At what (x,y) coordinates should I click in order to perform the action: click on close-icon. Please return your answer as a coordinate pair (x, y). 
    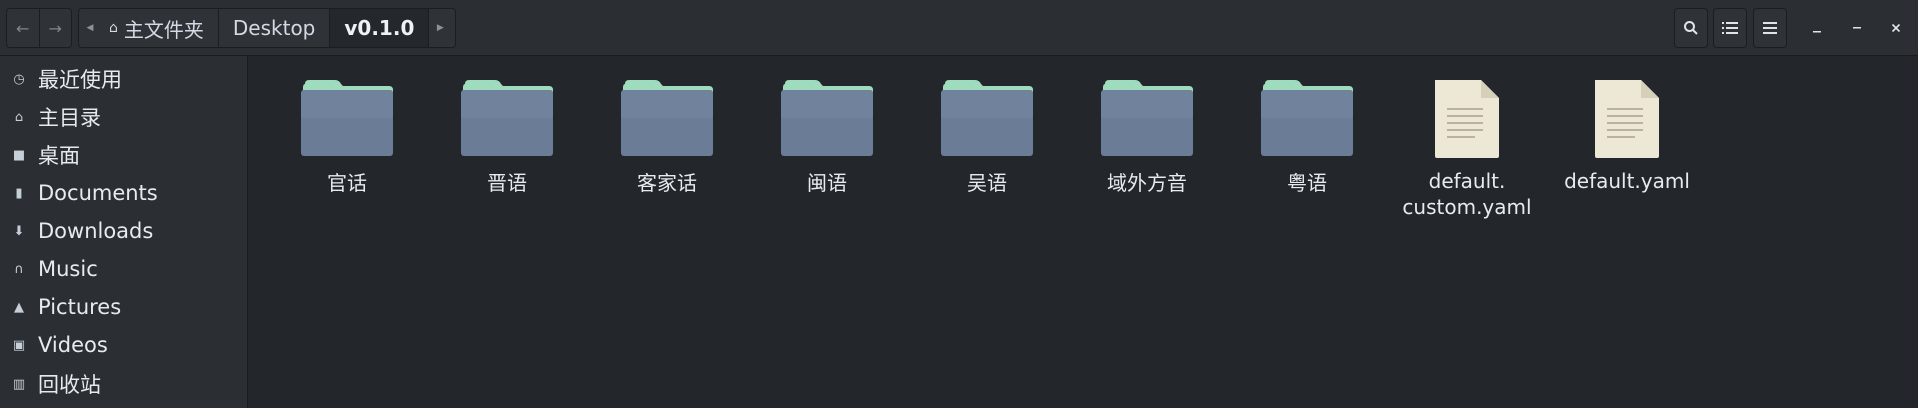
    Looking at the image, I should click on (1896, 28).